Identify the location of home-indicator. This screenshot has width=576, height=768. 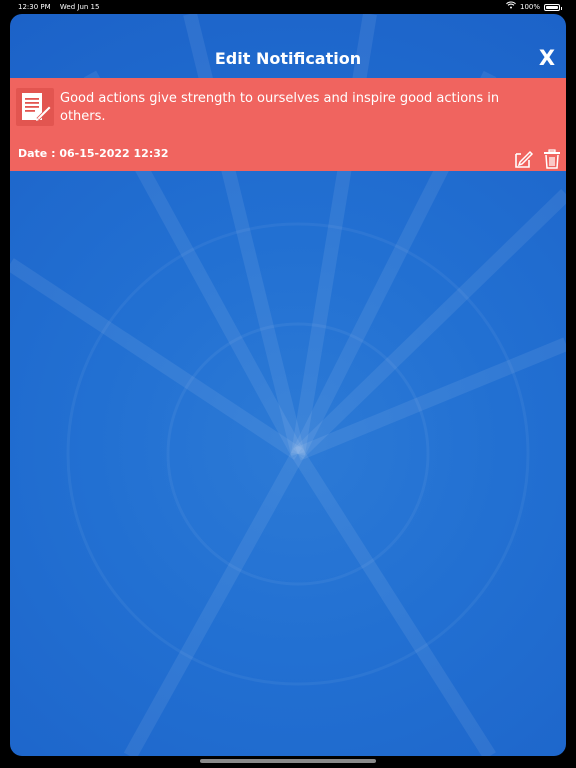
(288, 761).